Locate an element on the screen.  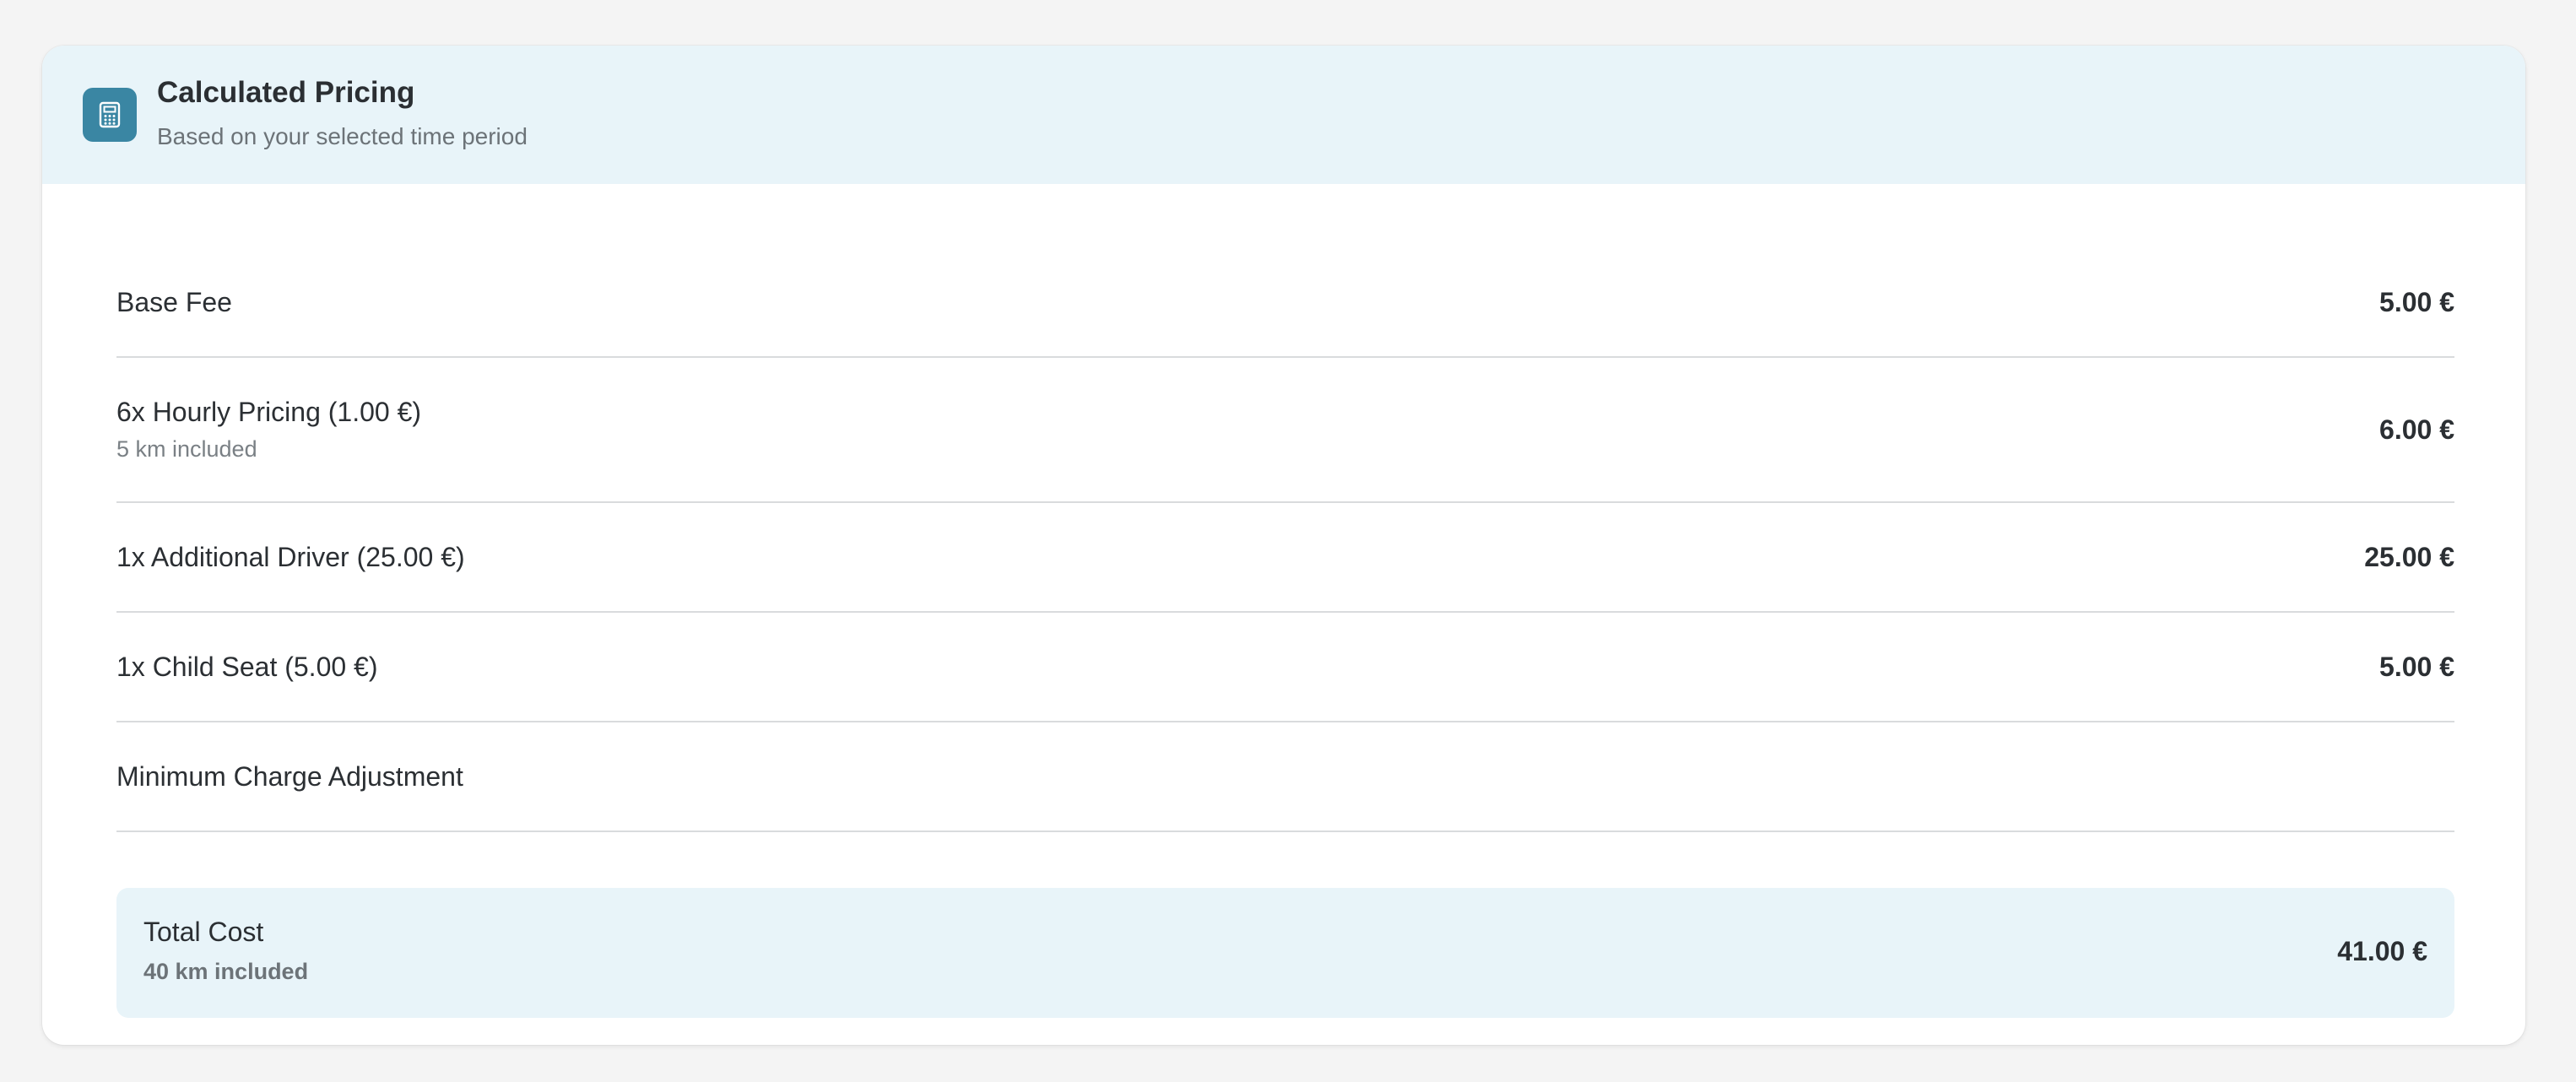
line-item-base-fee: Base Fee 5.00 € is located at coordinates (1285, 303).